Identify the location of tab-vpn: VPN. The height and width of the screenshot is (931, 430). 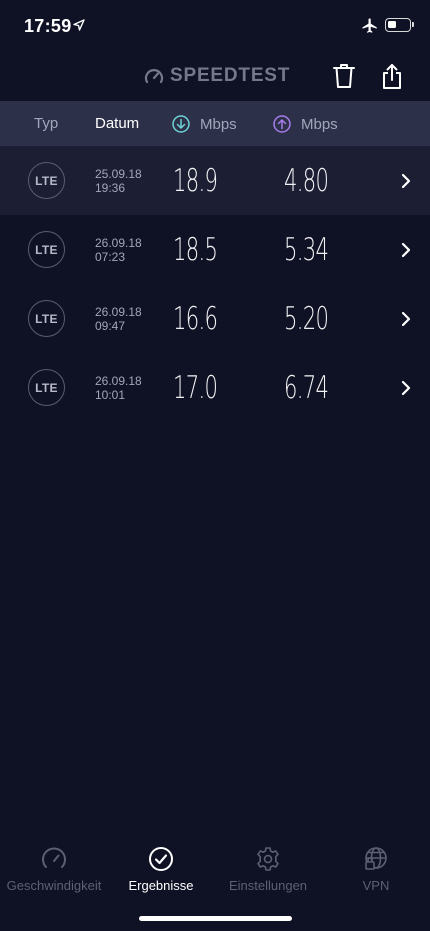
(376, 865).